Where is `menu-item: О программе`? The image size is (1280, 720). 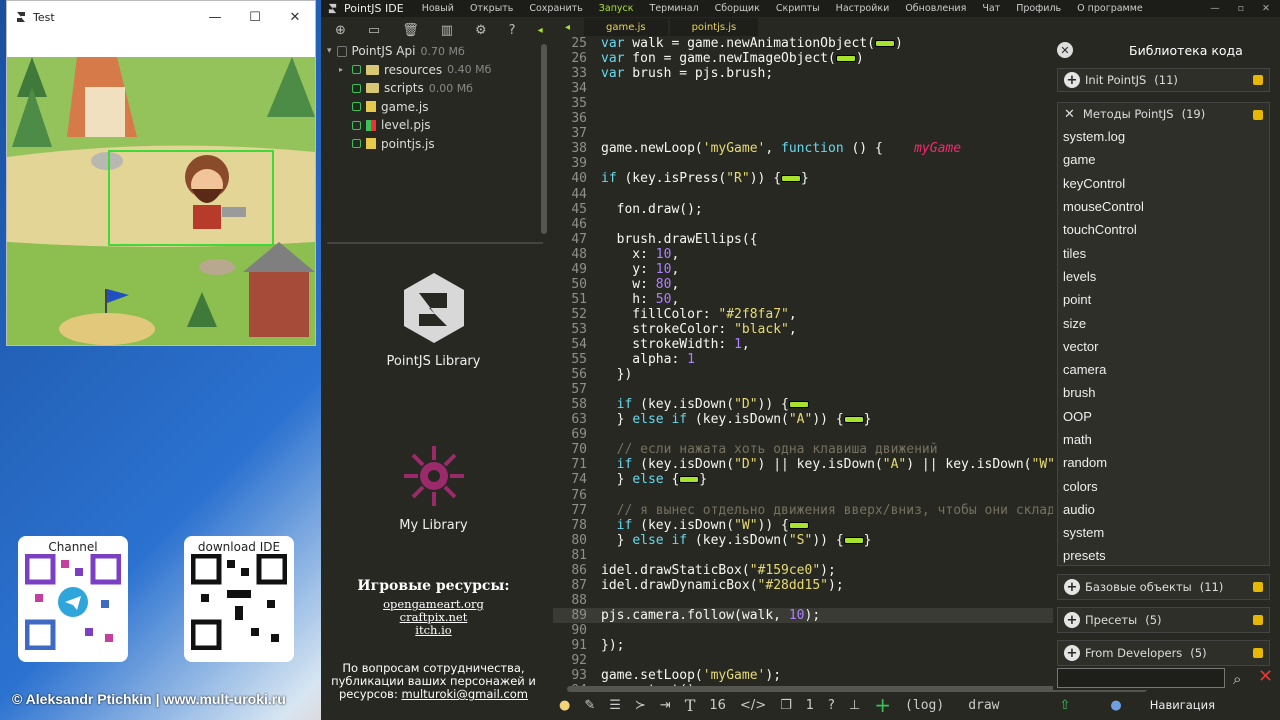
menu-item: О программе is located at coordinates (1110, 8).